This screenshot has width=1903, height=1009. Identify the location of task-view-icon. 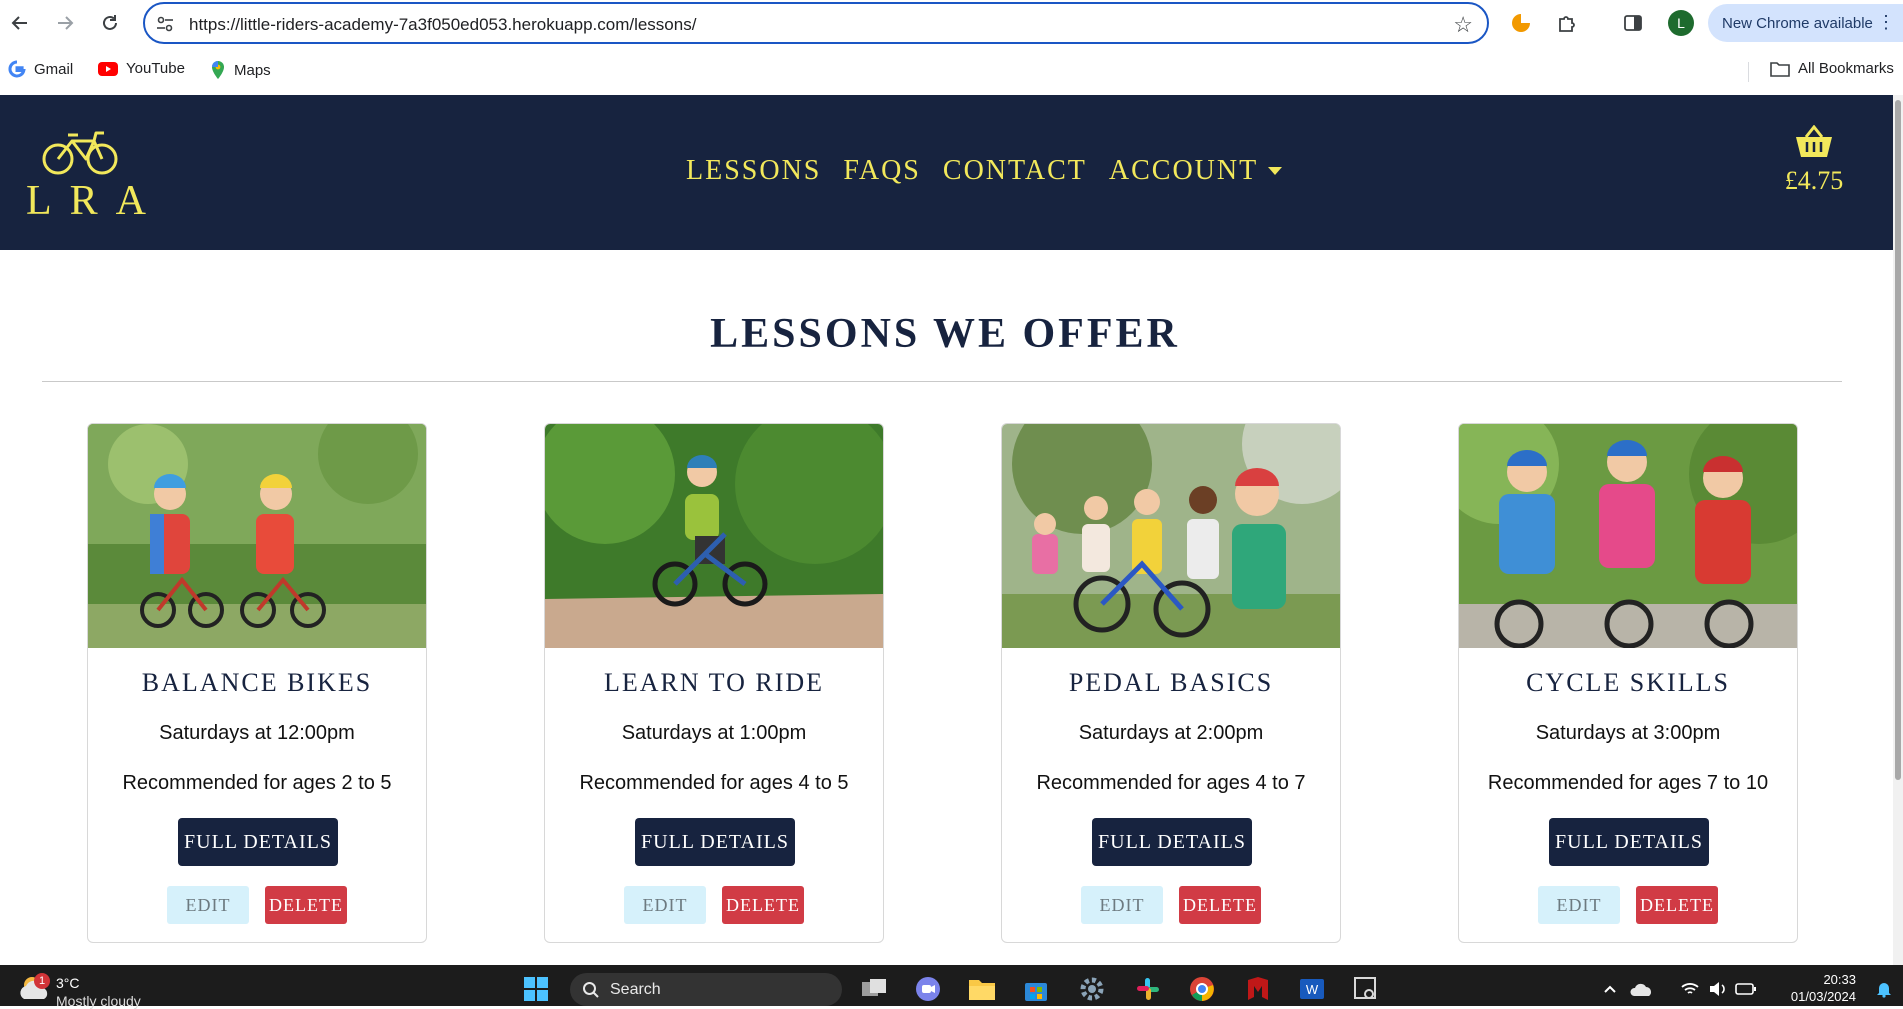
(874, 989).